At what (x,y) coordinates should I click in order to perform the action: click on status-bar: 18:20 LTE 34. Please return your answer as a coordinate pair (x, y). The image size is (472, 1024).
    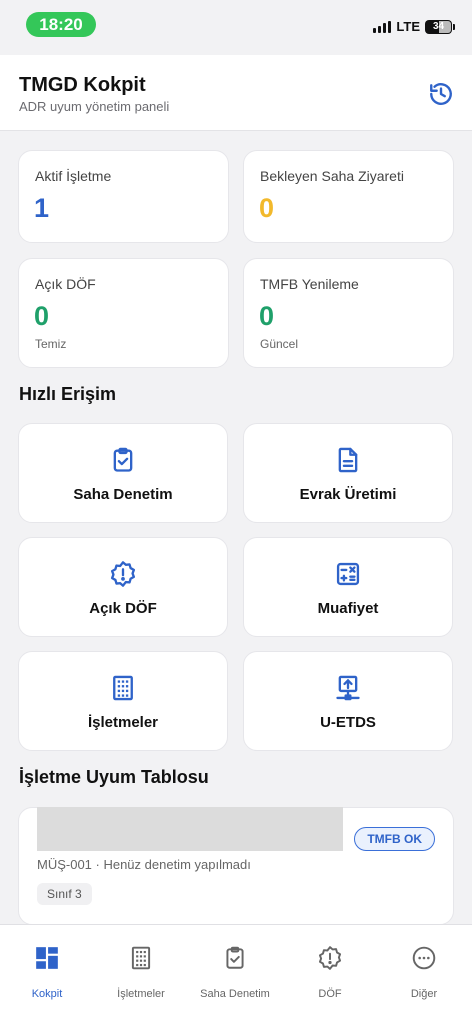
    Looking at the image, I should click on (236, 25).